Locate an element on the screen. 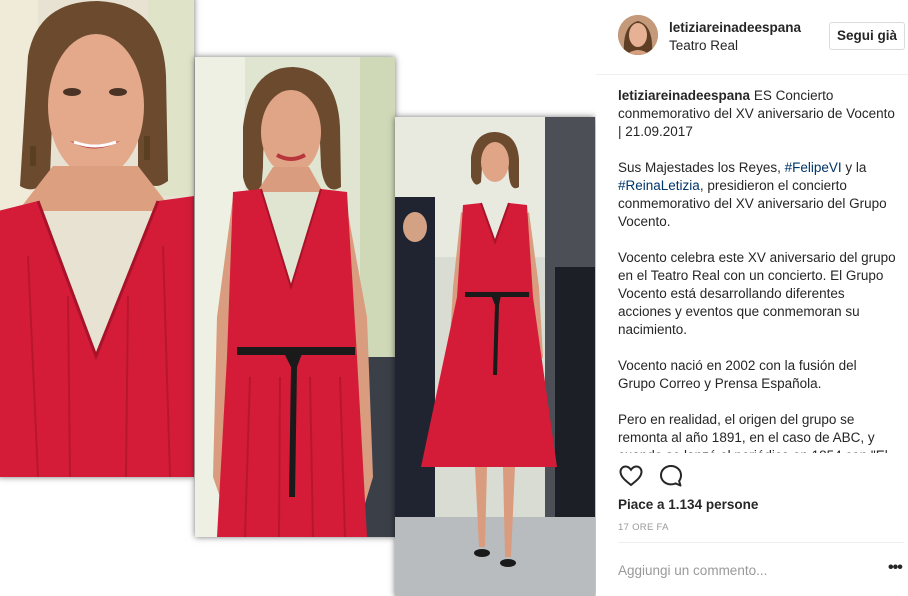  caption-text: y la is located at coordinates (854, 167).